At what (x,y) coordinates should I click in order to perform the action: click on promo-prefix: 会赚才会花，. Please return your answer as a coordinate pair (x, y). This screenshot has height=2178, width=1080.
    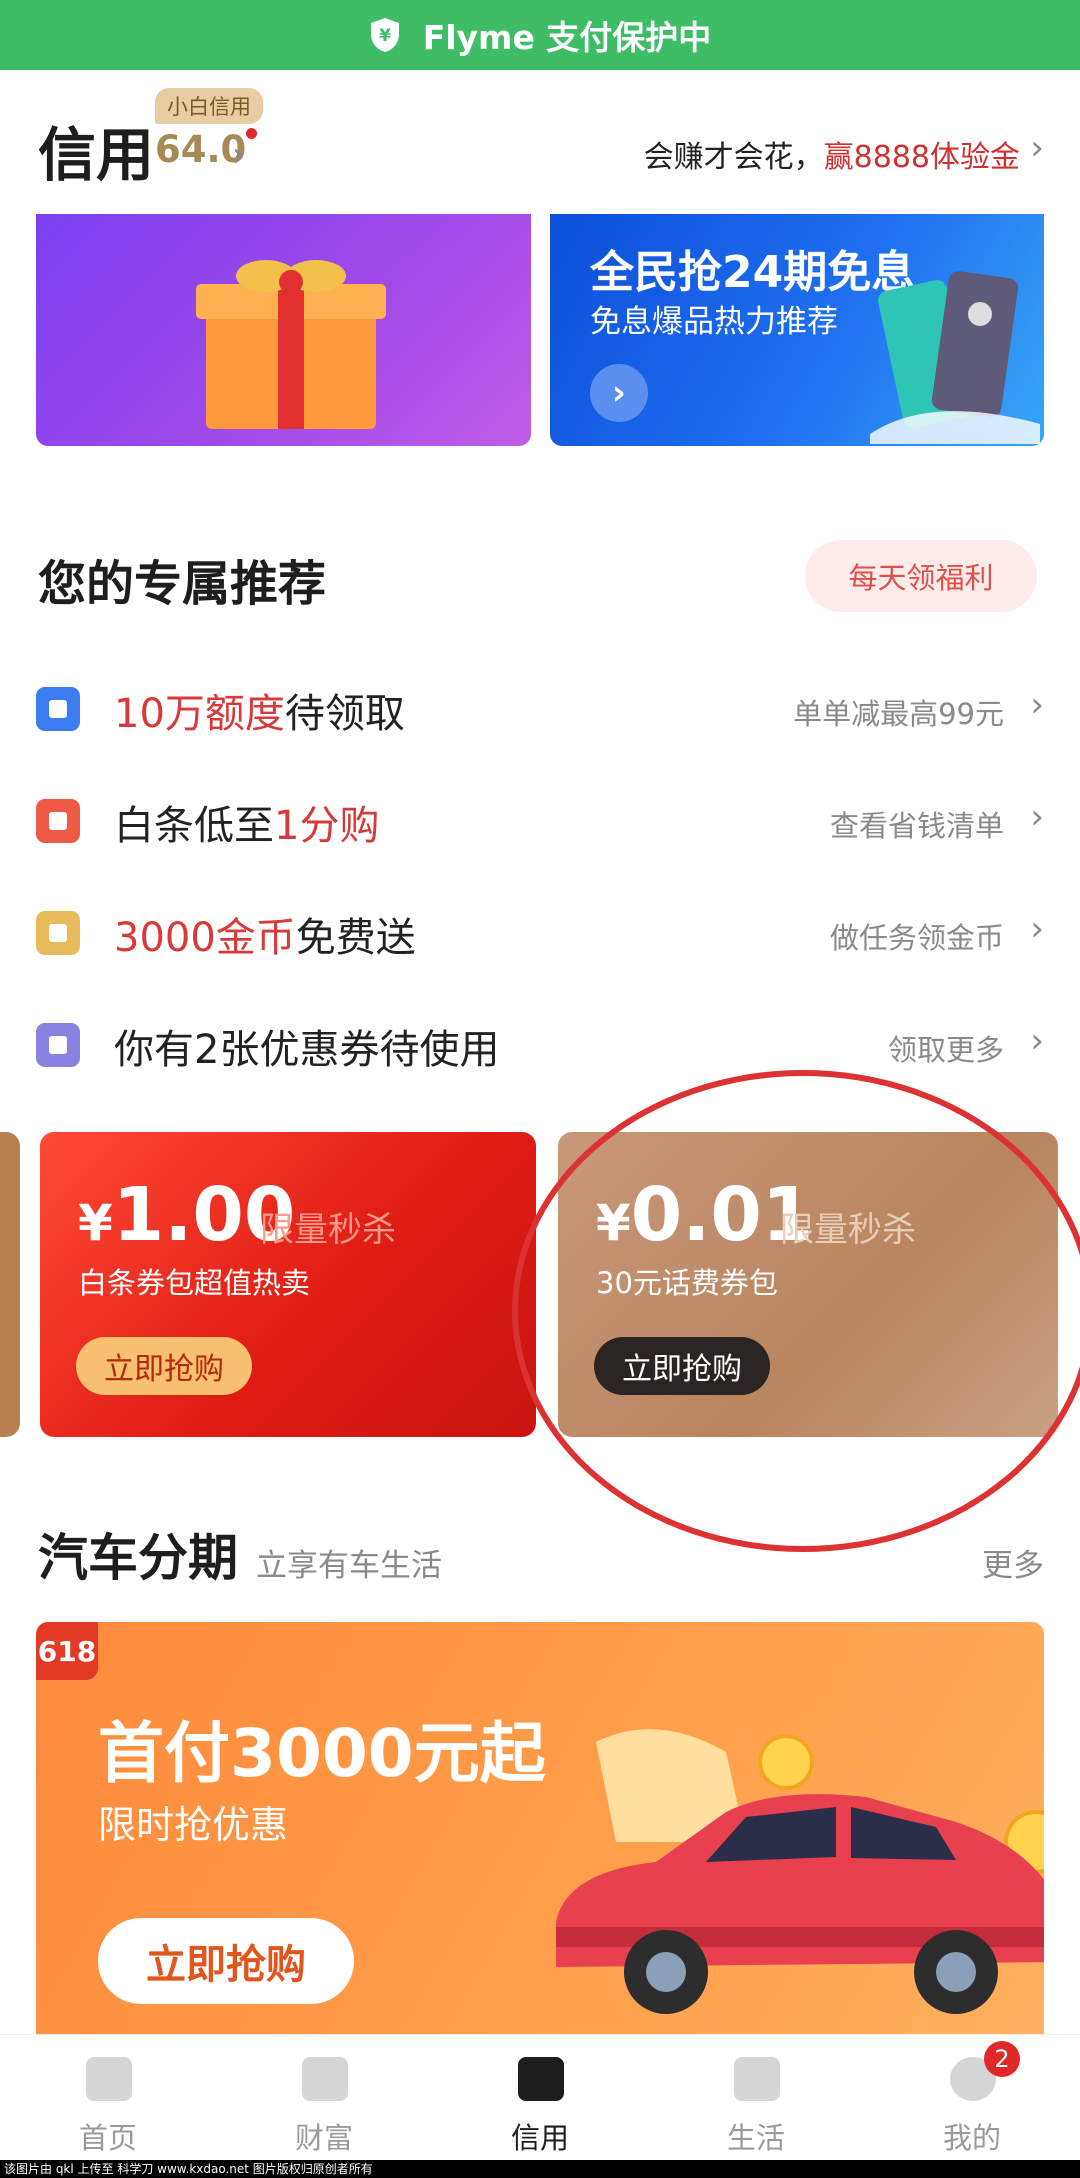
    Looking at the image, I should click on (733, 157).